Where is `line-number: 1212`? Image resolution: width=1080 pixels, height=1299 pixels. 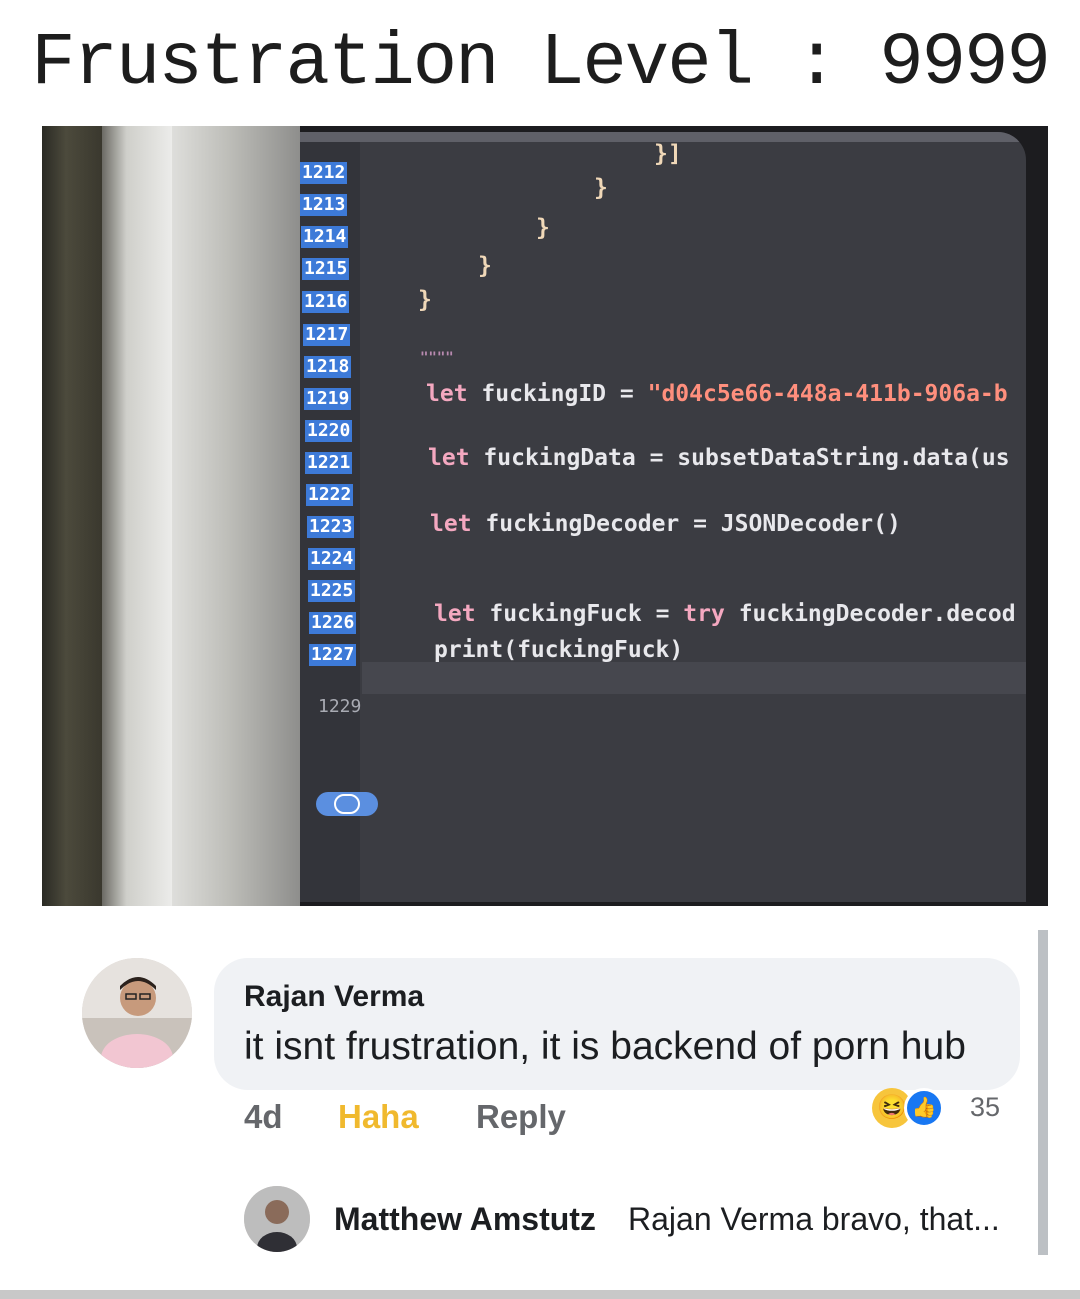 line-number: 1212 is located at coordinates (324, 173).